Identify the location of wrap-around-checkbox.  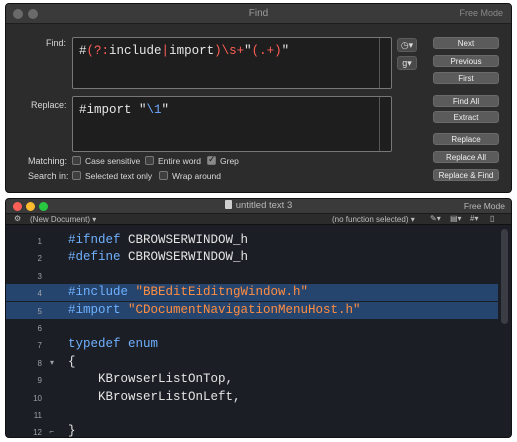
(163, 175).